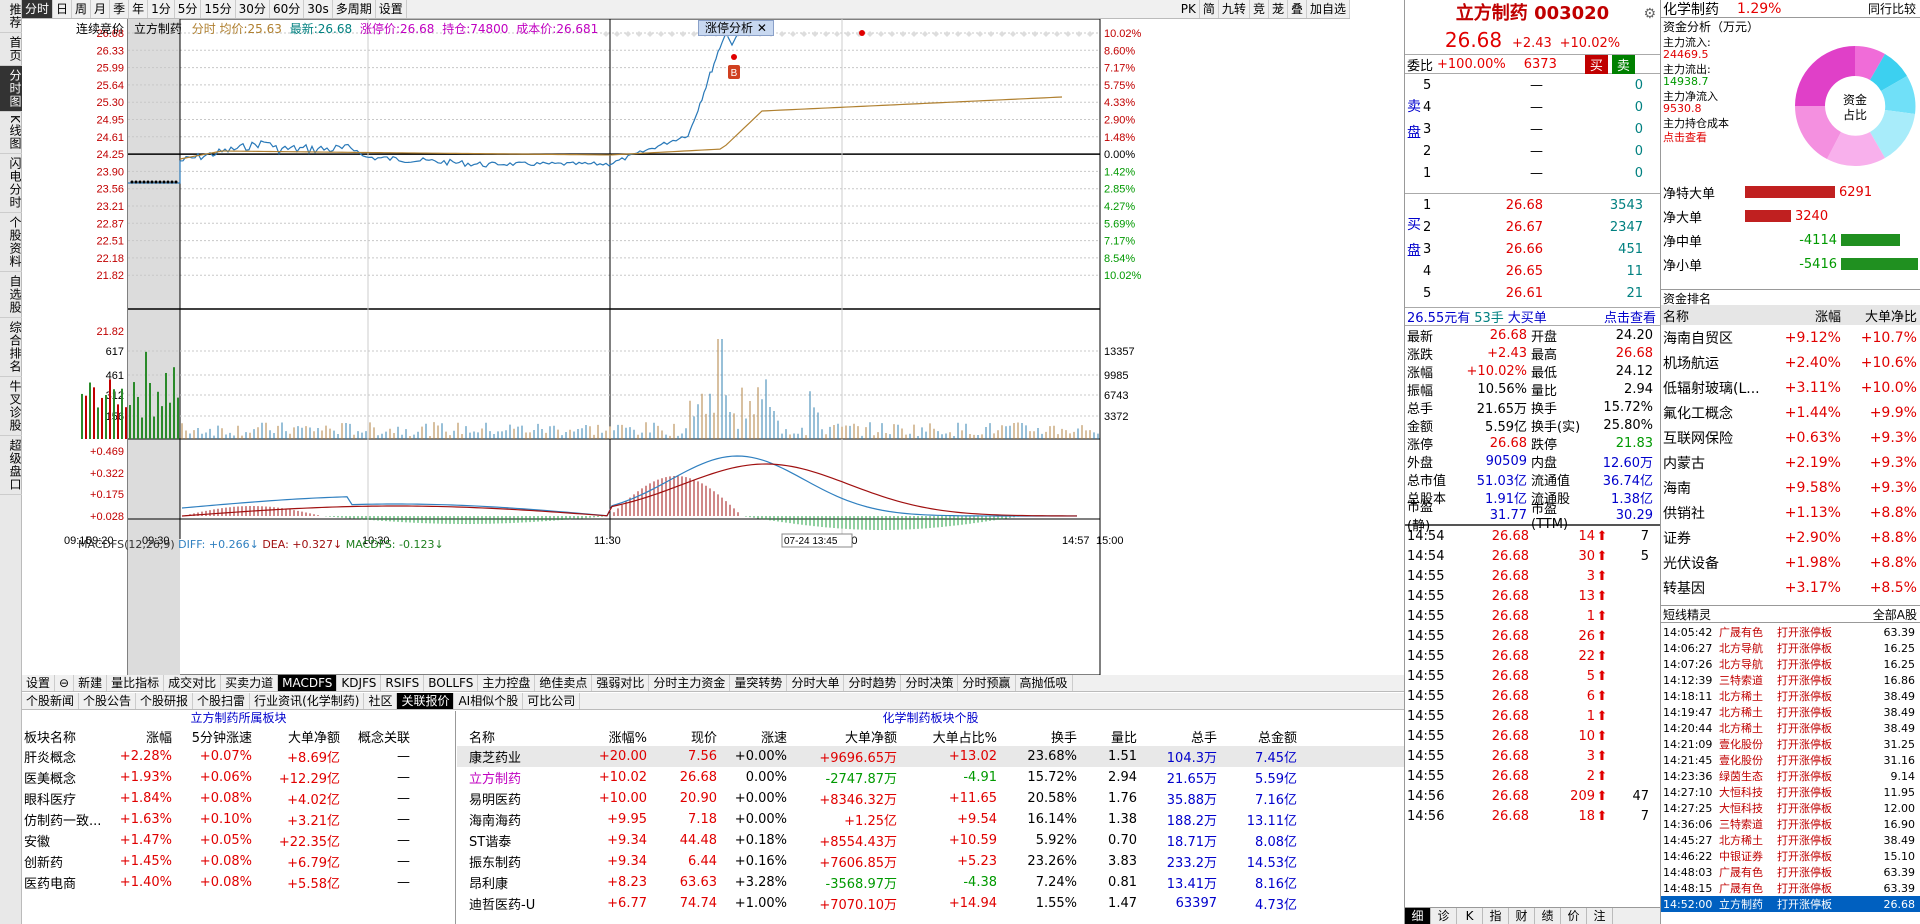 The height and width of the screenshot is (924, 1920). What do you see at coordinates (1257, 736) in the screenshot?
I see `stock-col-header: 总金额` at bounding box center [1257, 736].